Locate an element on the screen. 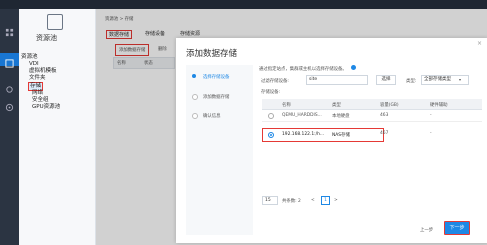 This screenshot has width=487, height=245. steps-panel: 选择存储设备 添加数据存储 确认信息 is located at coordinates (219, 150).